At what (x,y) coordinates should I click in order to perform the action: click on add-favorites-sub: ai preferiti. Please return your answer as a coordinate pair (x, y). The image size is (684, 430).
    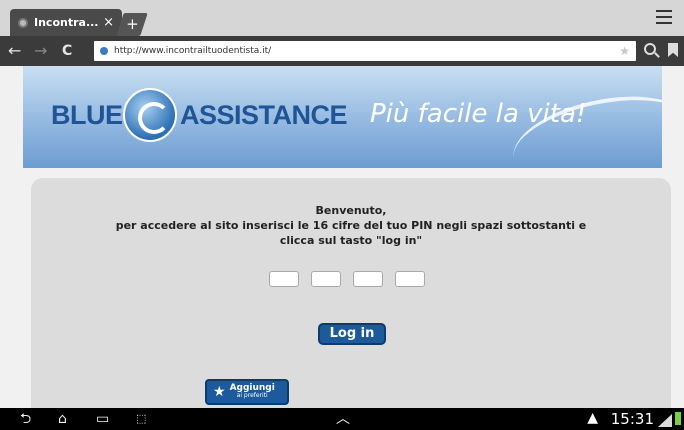
    Looking at the image, I should click on (252, 395).